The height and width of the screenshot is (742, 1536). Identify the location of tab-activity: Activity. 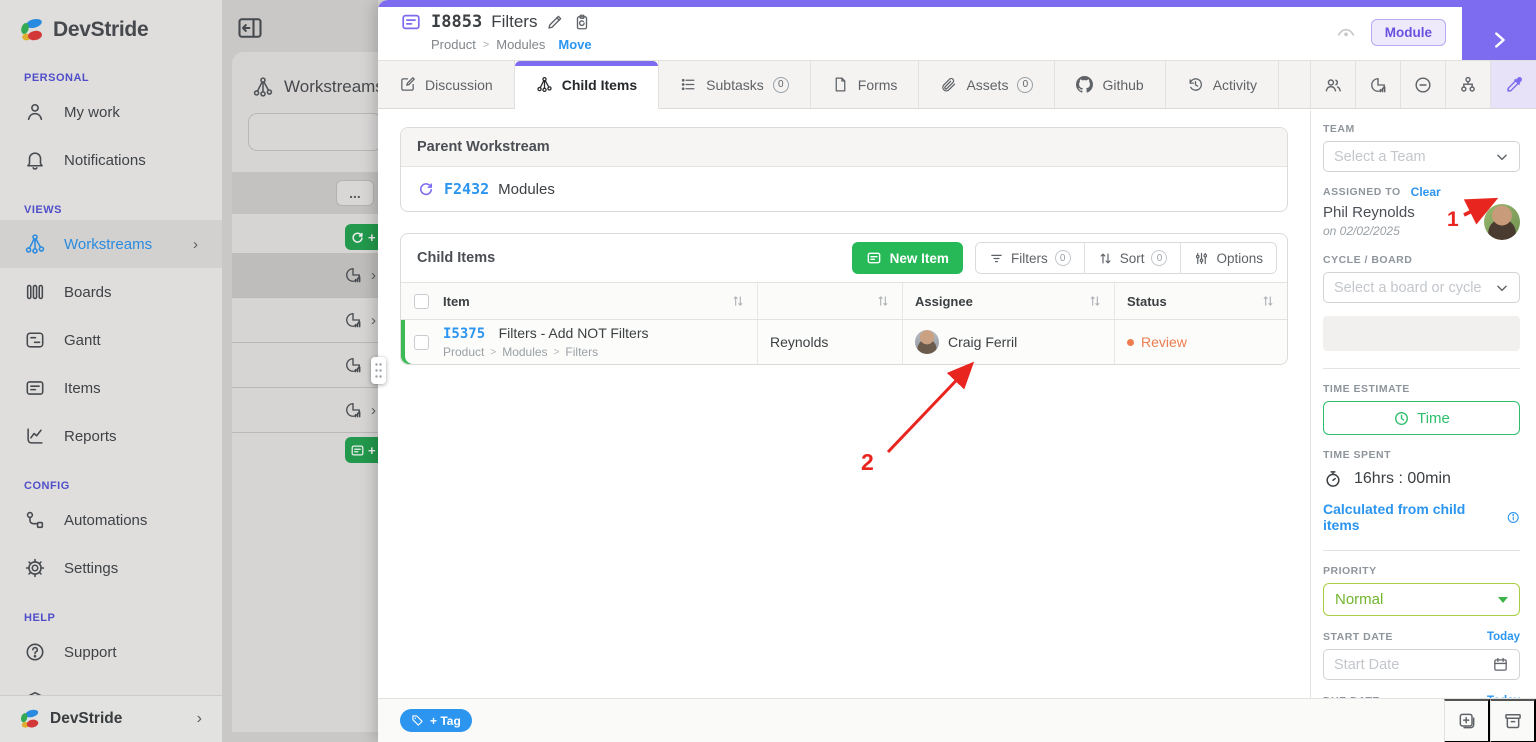
(1223, 84).